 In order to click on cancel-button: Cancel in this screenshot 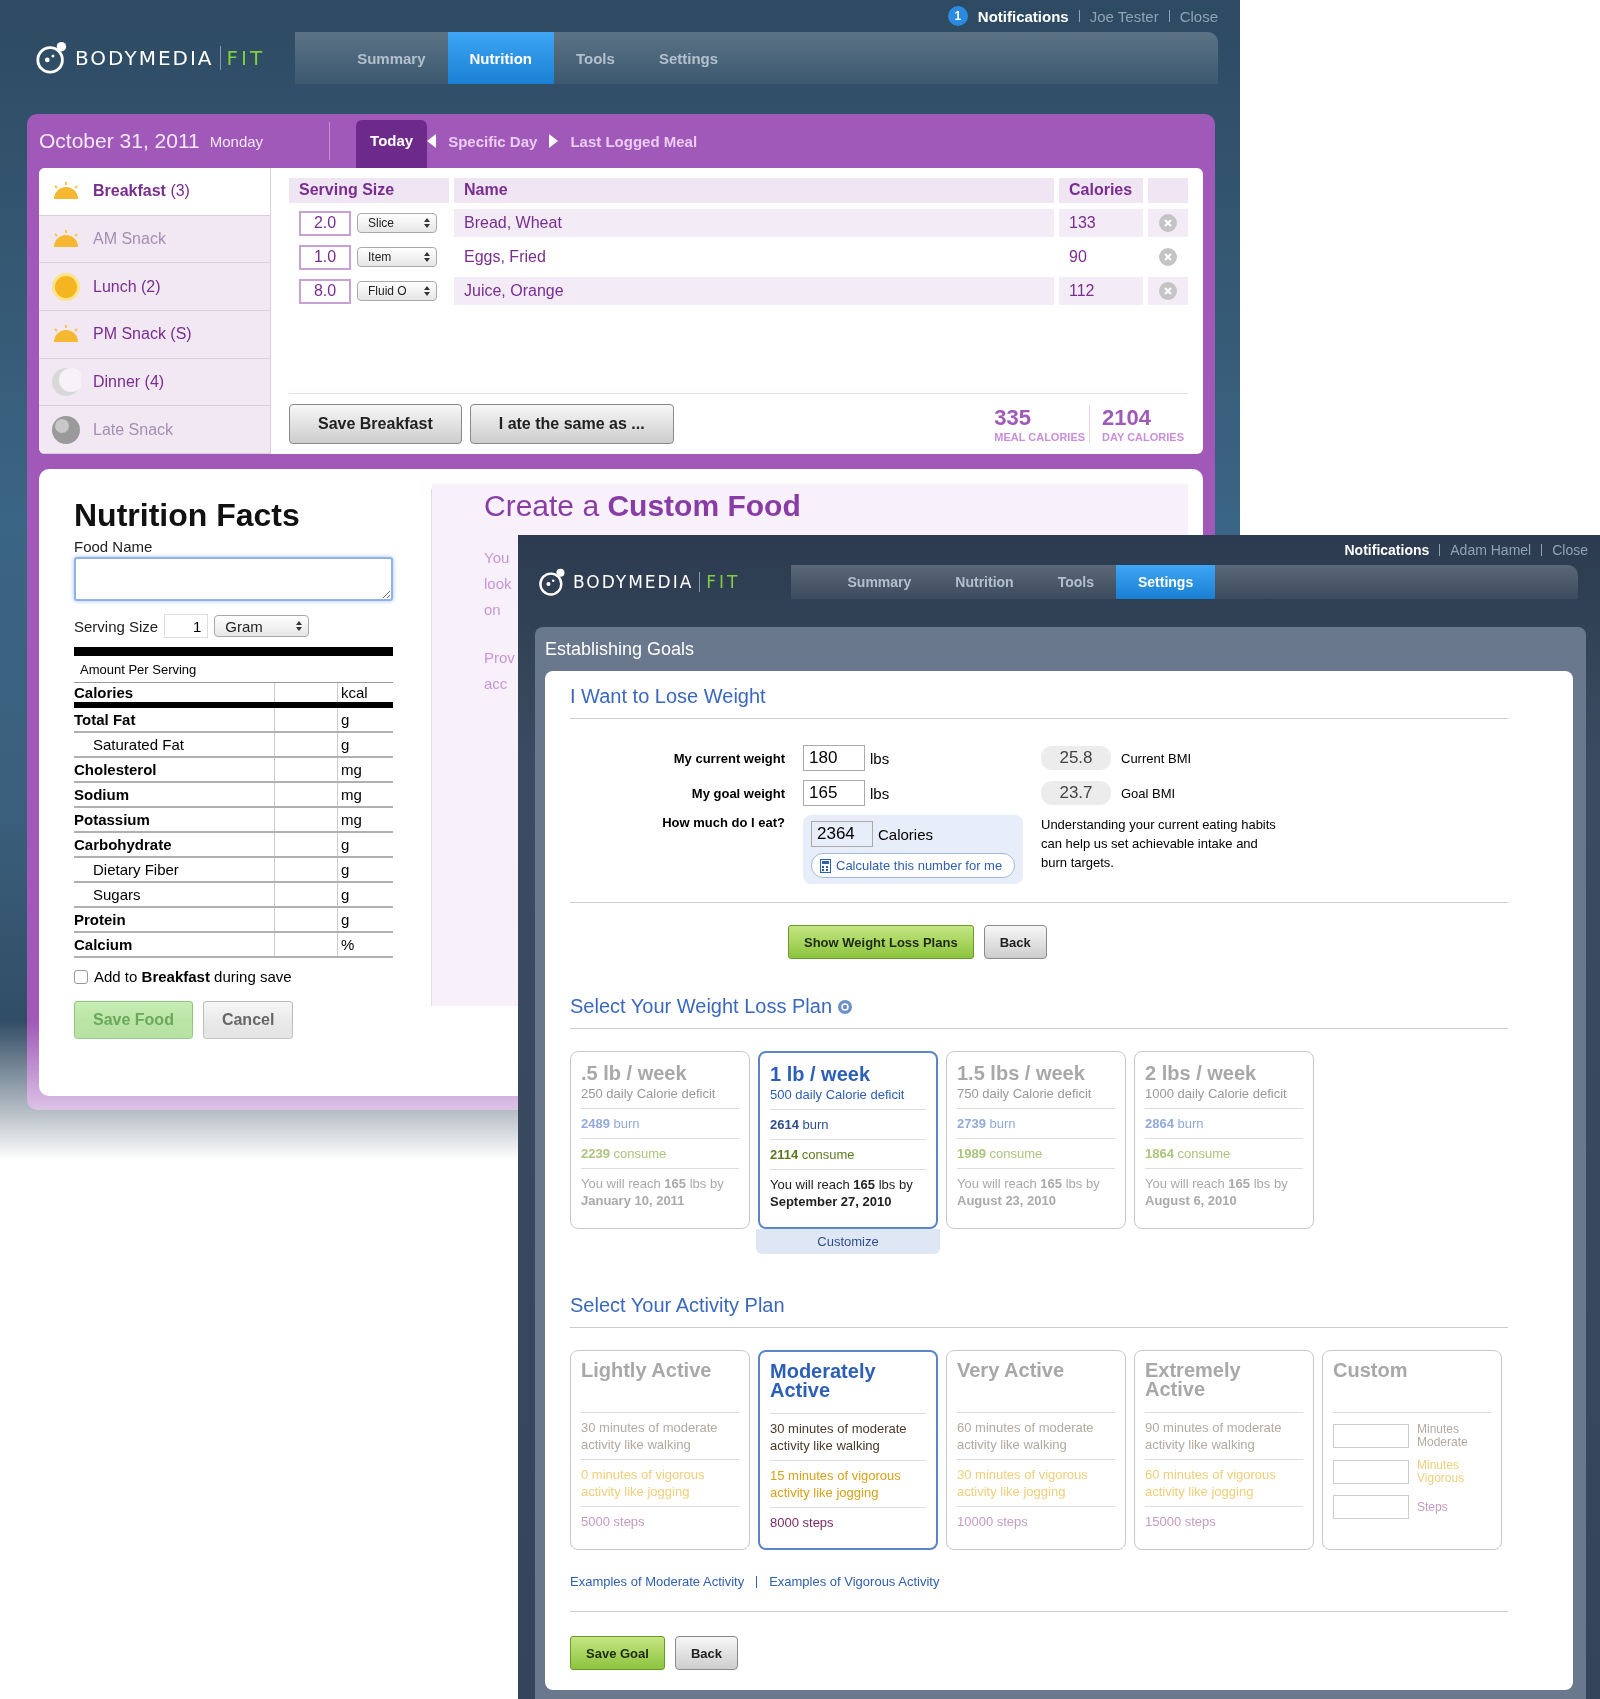, I will do `click(248, 1020)`.